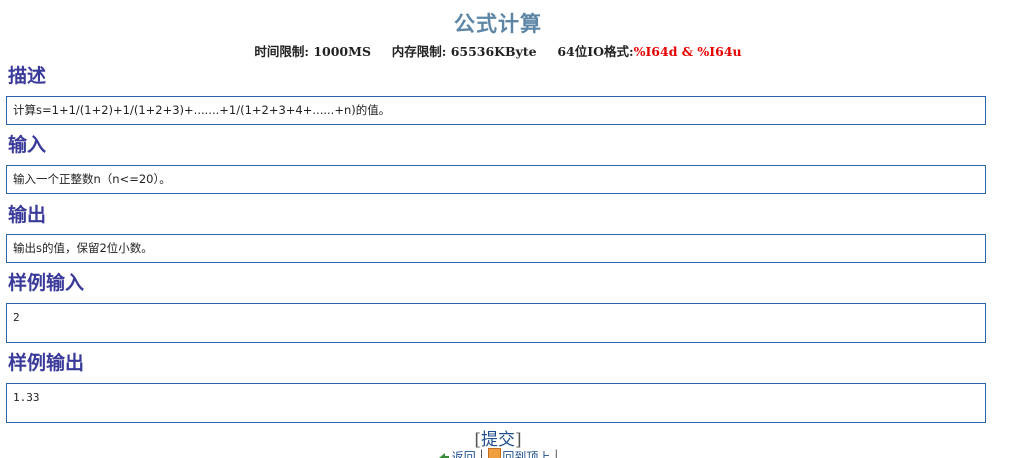  Describe the element at coordinates (46, 363) in the screenshot. I see `sample-output-heading: 样例输出` at that location.